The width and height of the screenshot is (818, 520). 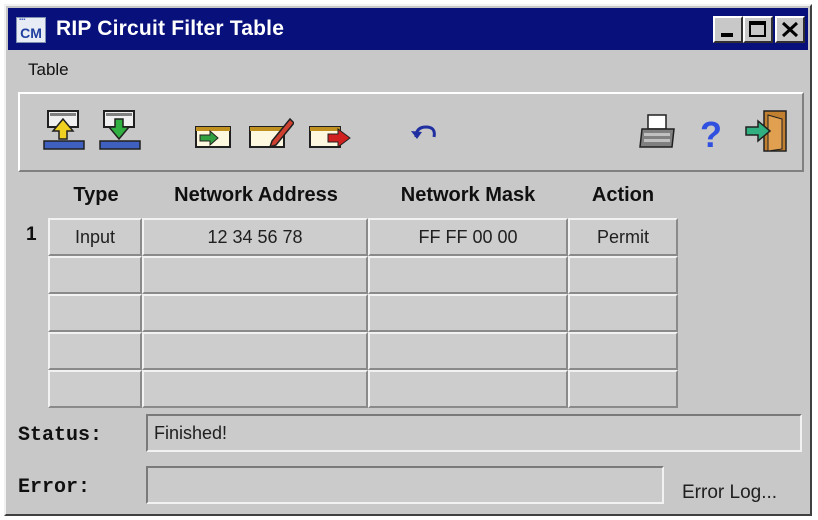 What do you see at coordinates (31, 234) in the screenshot?
I see `row-number: 1` at bounding box center [31, 234].